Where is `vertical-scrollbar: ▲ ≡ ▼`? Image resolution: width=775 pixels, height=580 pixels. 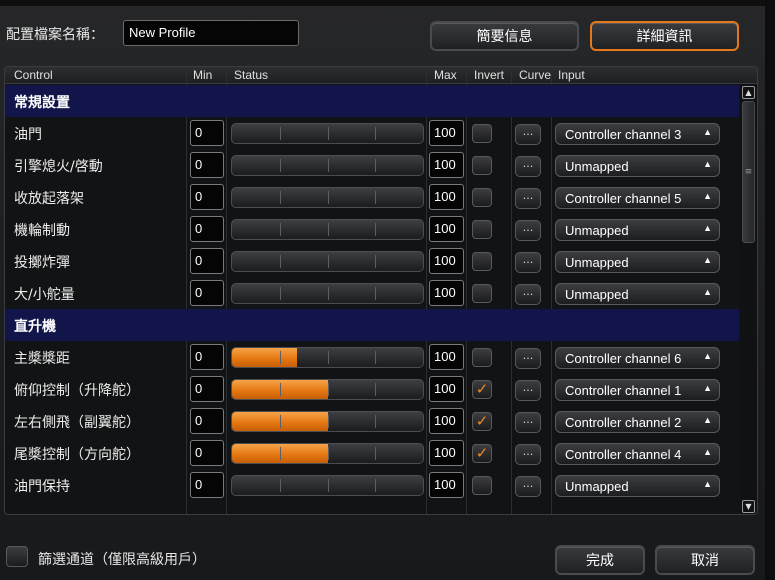 vertical-scrollbar: ▲ ≡ ▼ is located at coordinates (748, 299).